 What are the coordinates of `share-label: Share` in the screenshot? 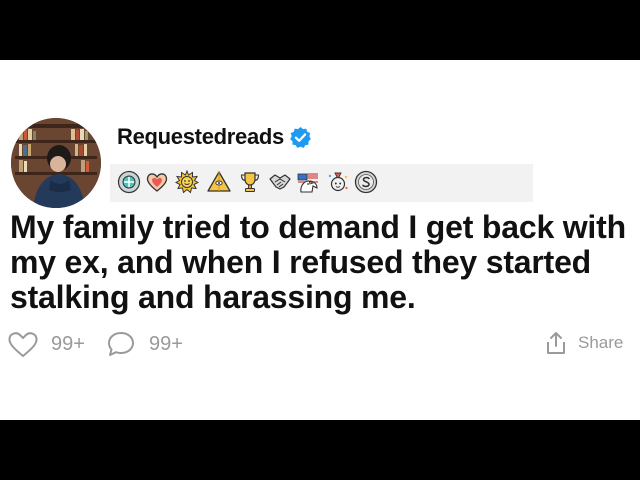 It's located at (601, 342).